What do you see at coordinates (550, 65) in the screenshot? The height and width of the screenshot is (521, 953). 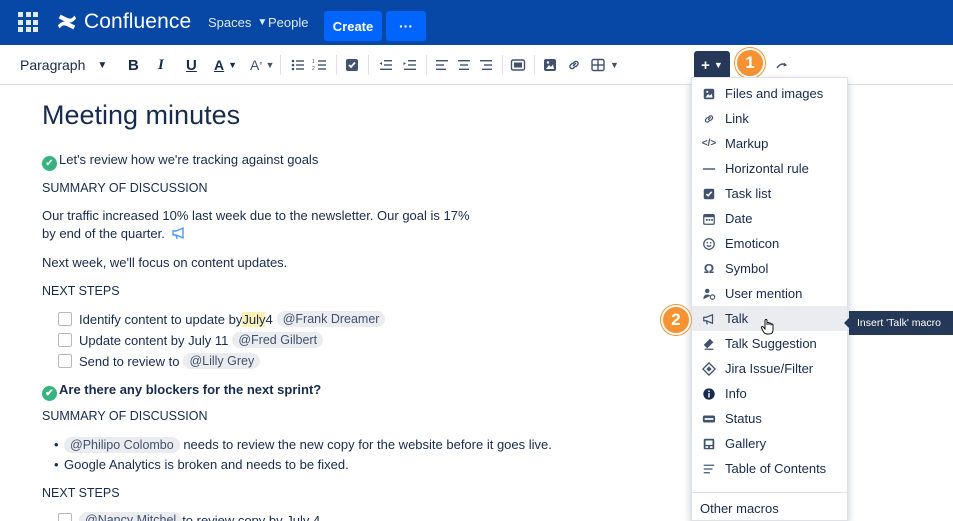 I see `image-icon` at bounding box center [550, 65].